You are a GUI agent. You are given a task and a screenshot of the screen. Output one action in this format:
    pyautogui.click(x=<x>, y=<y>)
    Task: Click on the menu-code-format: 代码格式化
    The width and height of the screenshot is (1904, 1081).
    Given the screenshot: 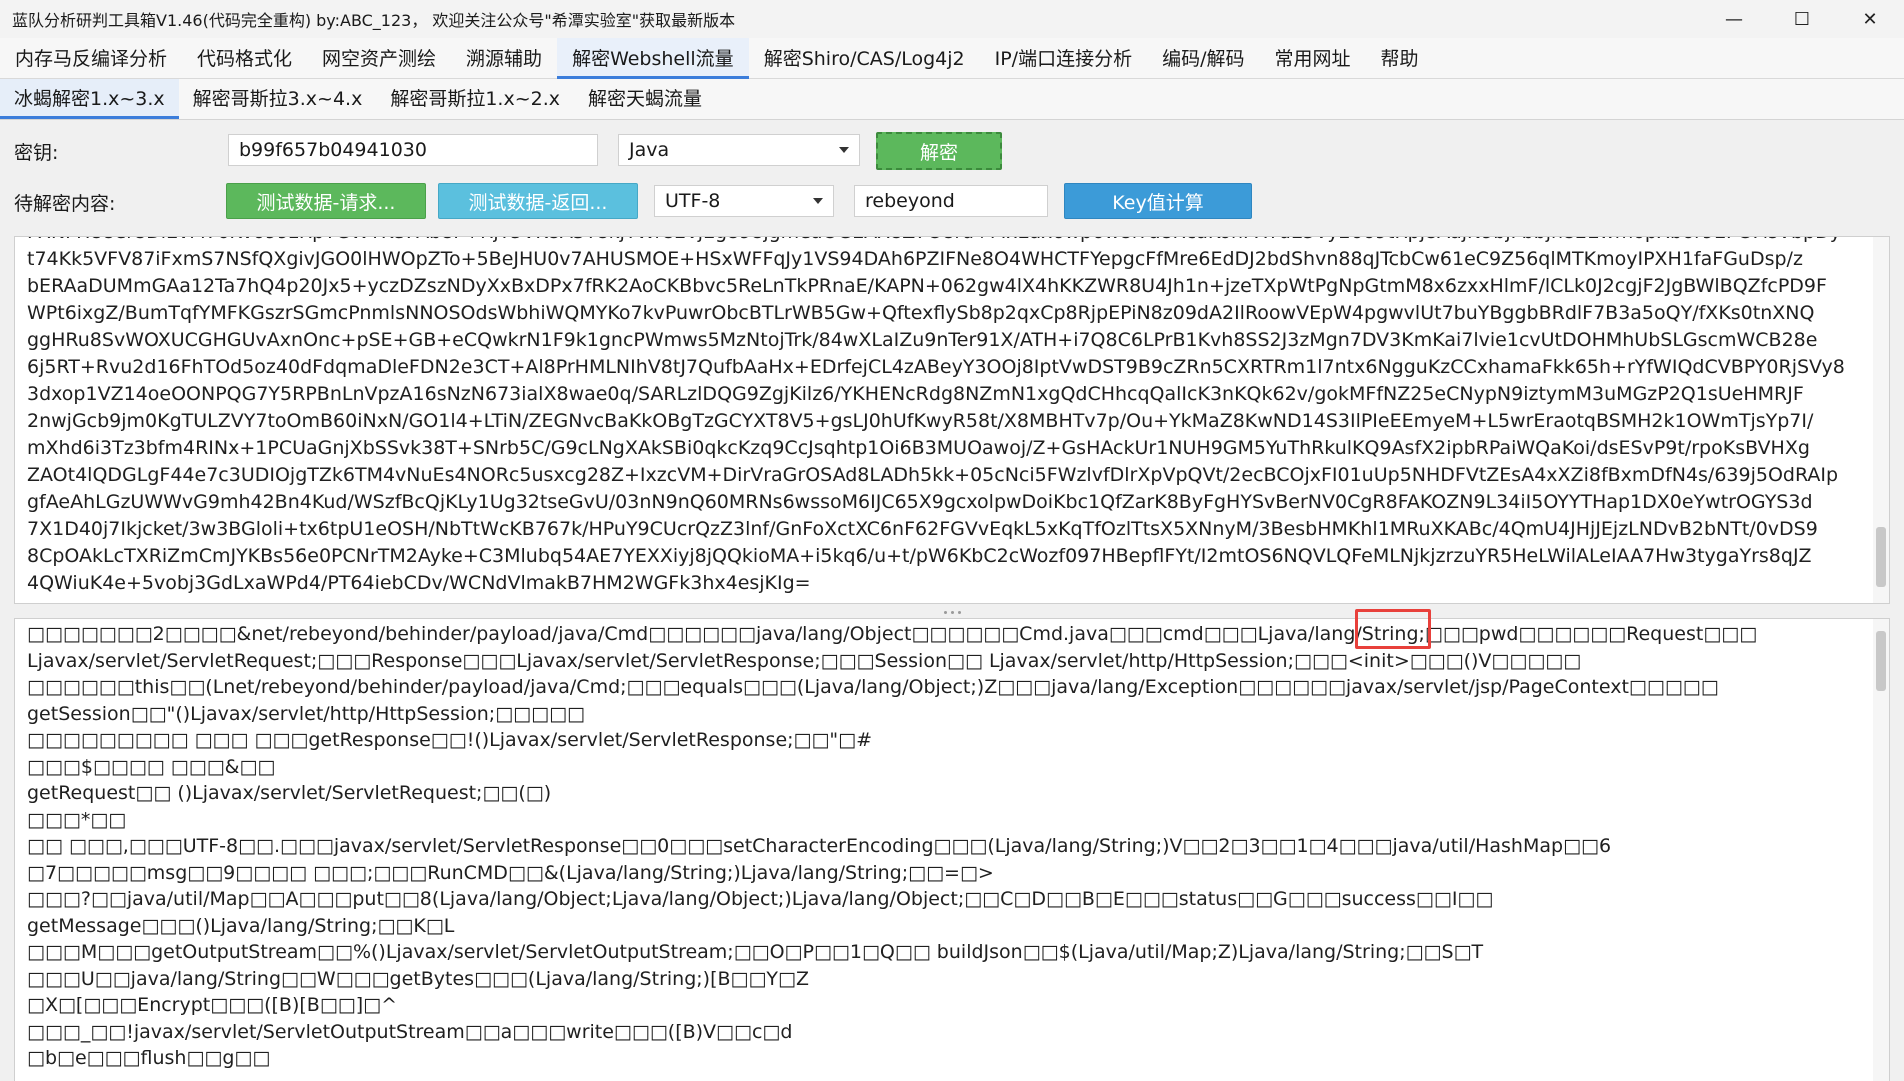 What is the action you would take?
    pyautogui.click(x=244, y=58)
    